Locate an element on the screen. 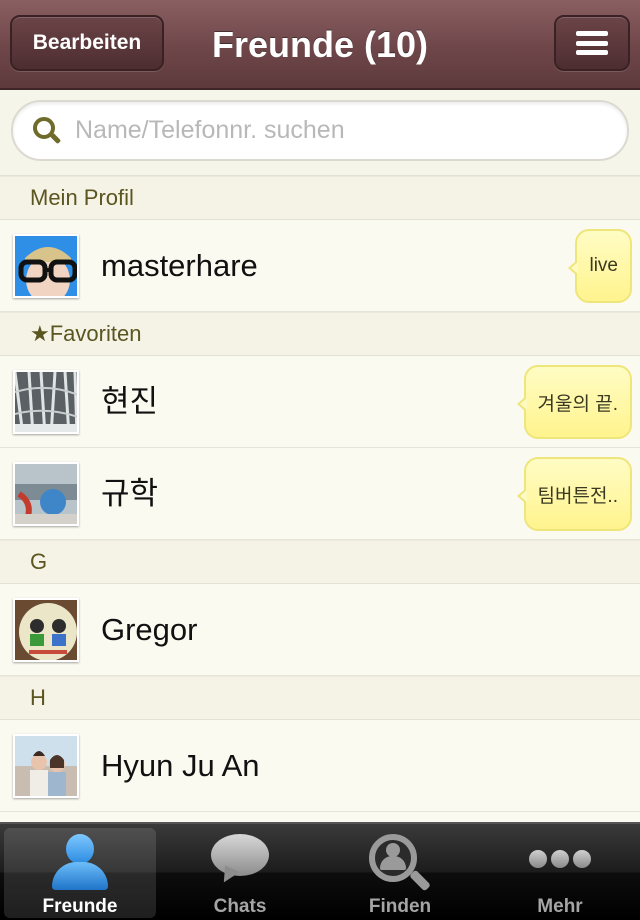 The height and width of the screenshot is (920, 640). status-message-bubble: 팀버튼전.. is located at coordinates (574, 494).